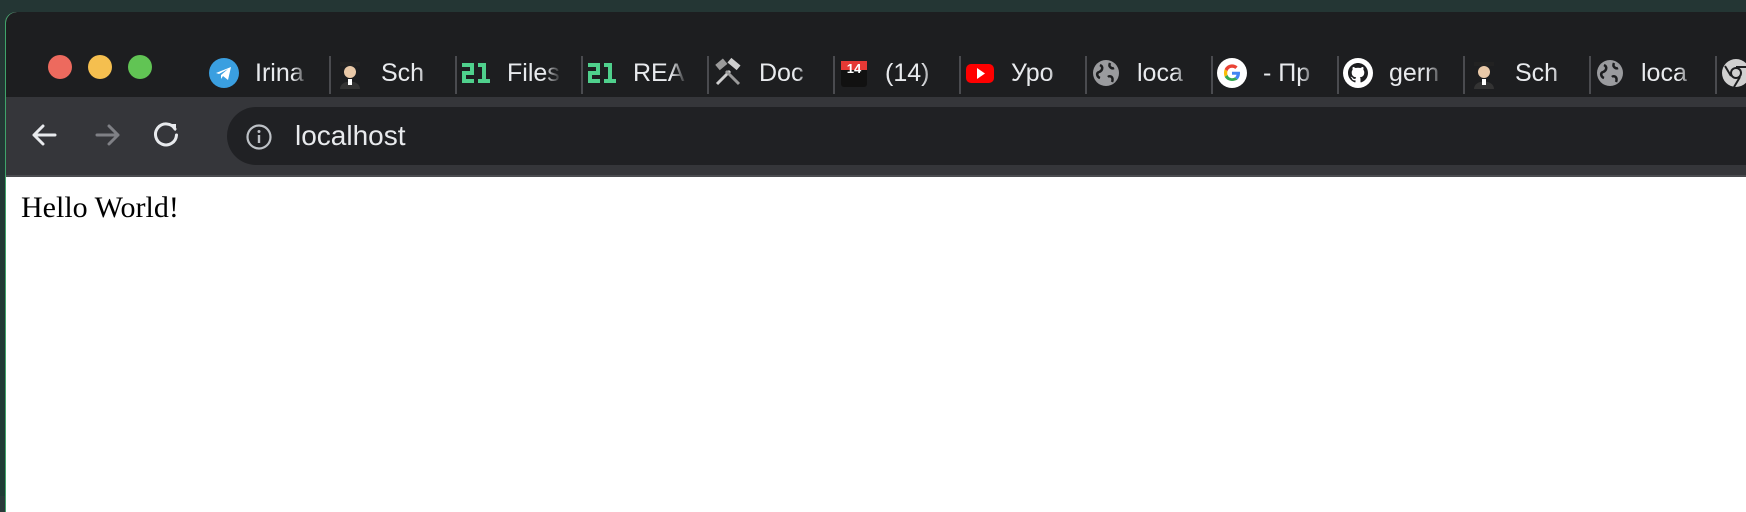  I want to click on github-icon, so click(1358, 73).